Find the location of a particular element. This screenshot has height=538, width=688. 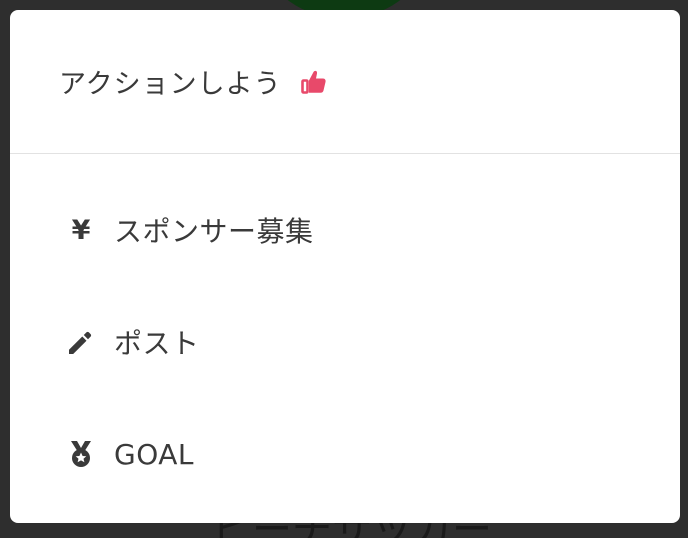

yen-icon: ¥ is located at coordinates (81, 230).